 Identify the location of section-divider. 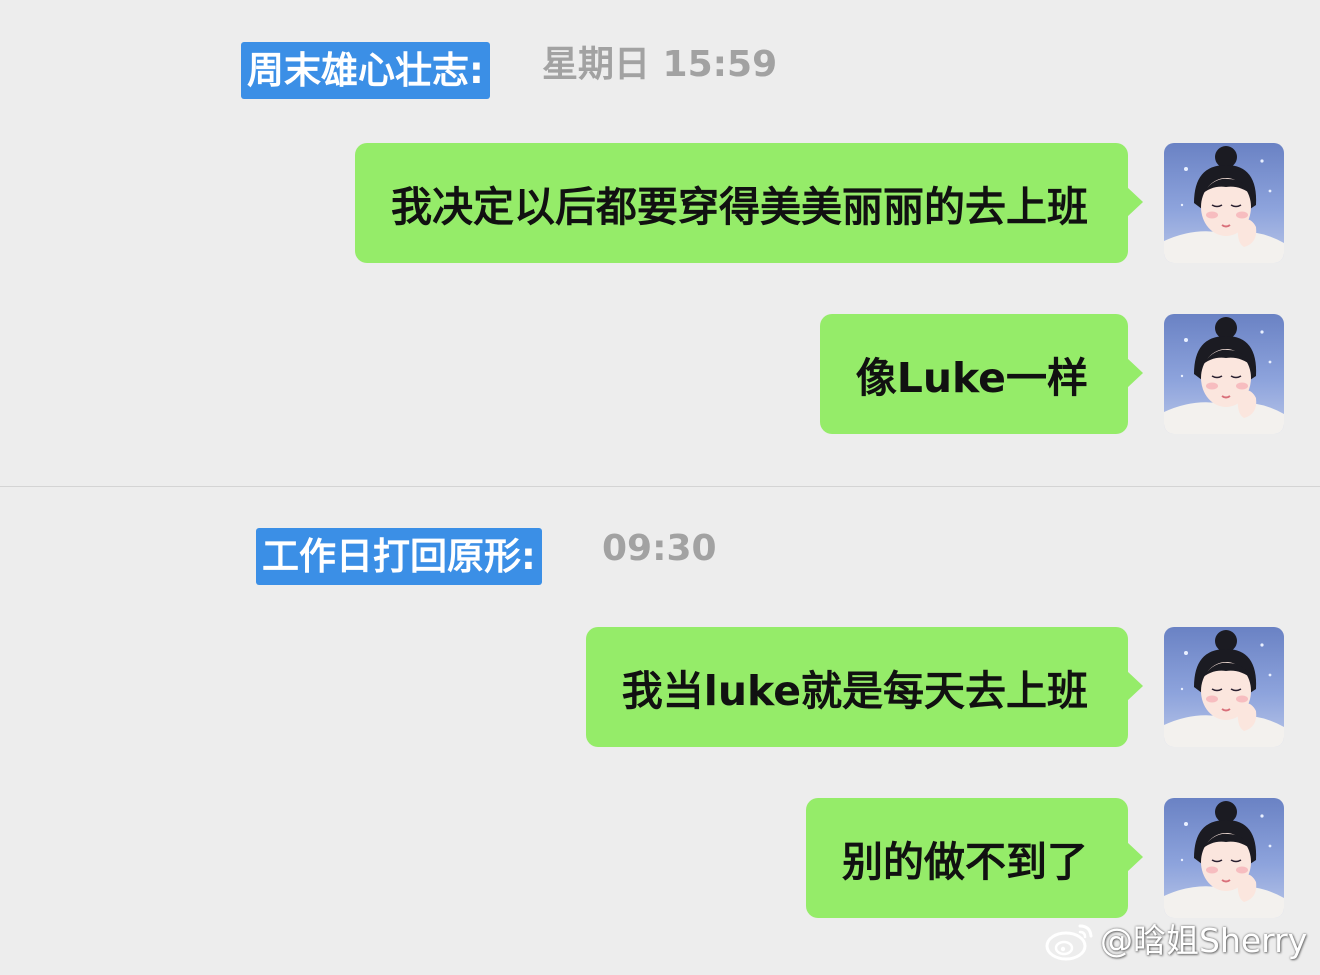
(660, 486).